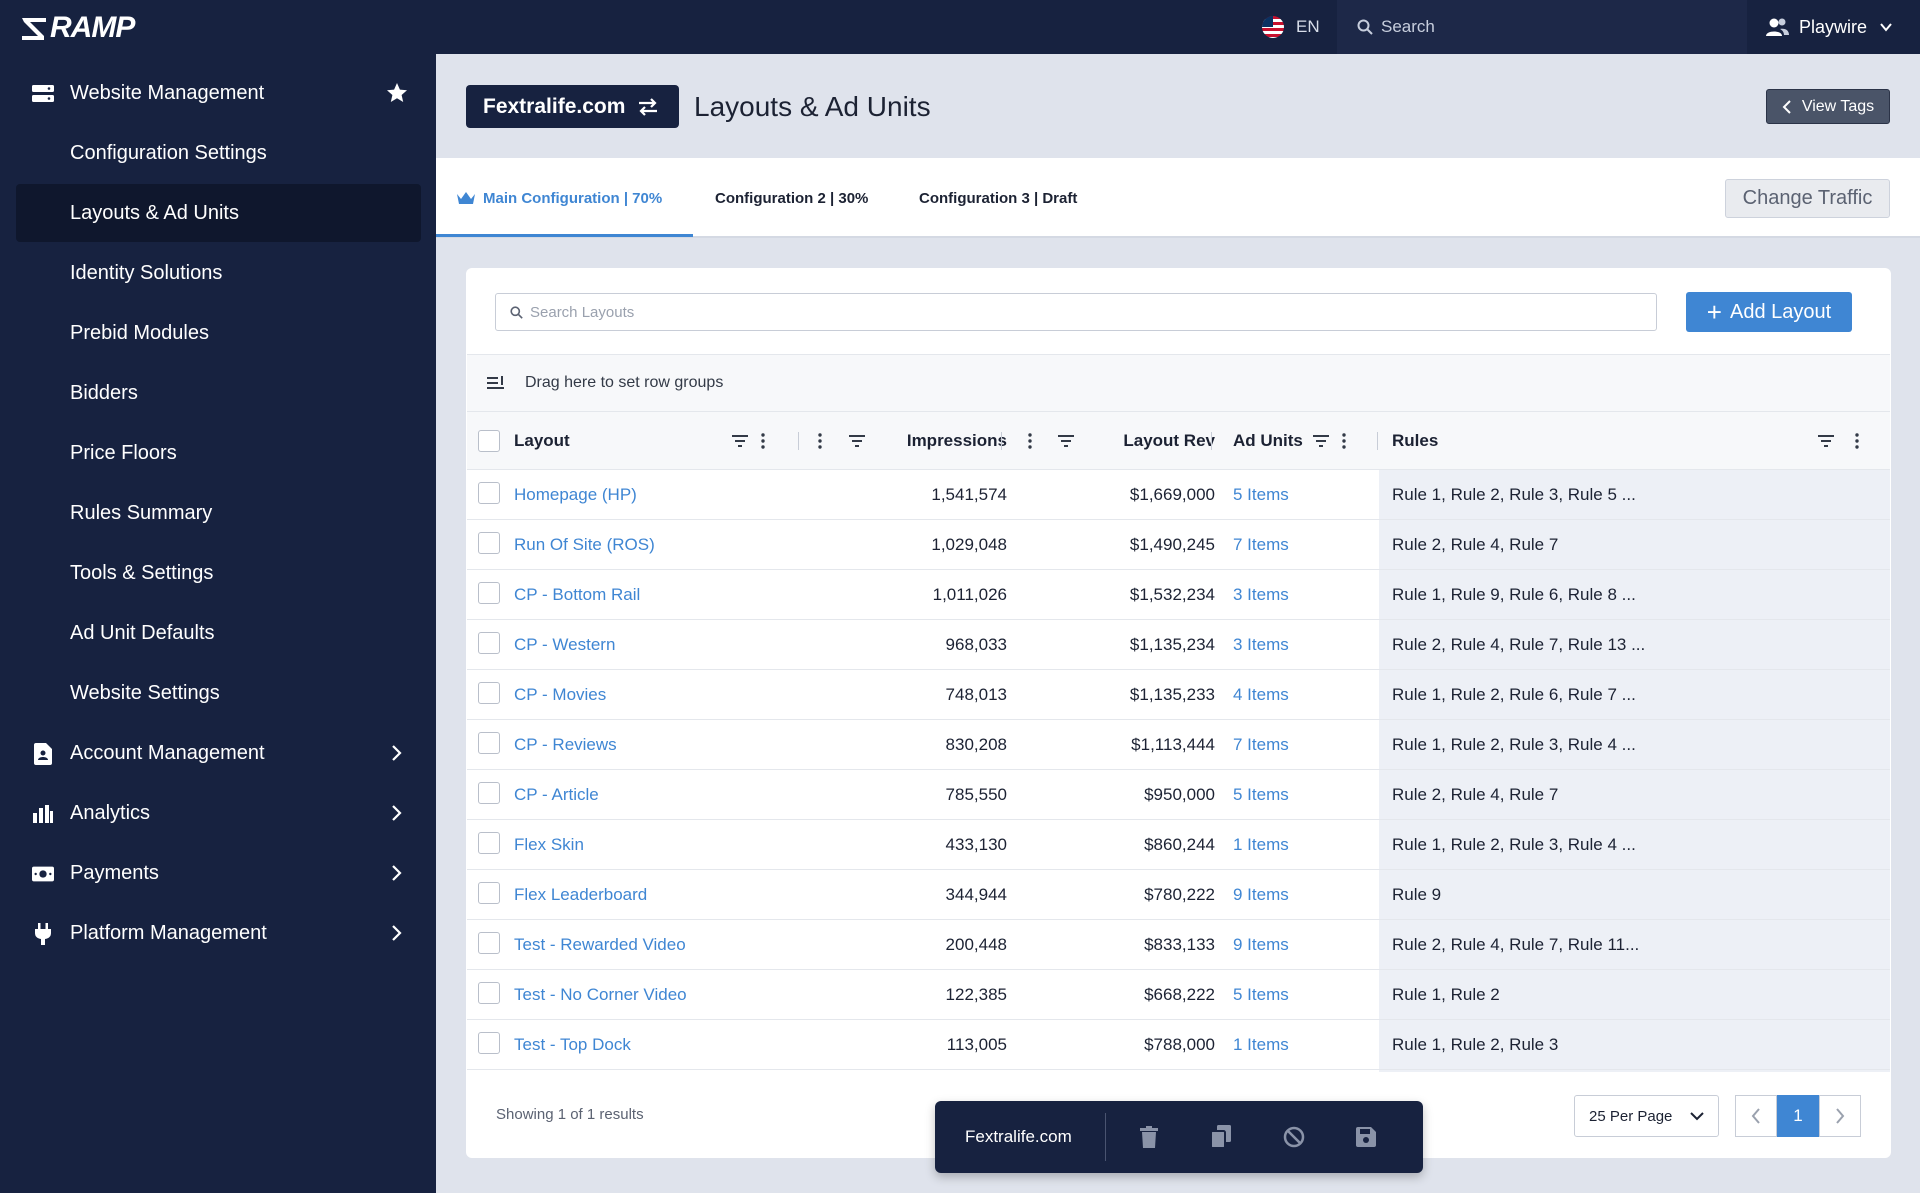 Image resolution: width=1920 pixels, height=1193 pixels. What do you see at coordinates (577, 595) in the screenshot?
I see `layout-link: CP - Bottom Rail` at bounding box center [577, 595].